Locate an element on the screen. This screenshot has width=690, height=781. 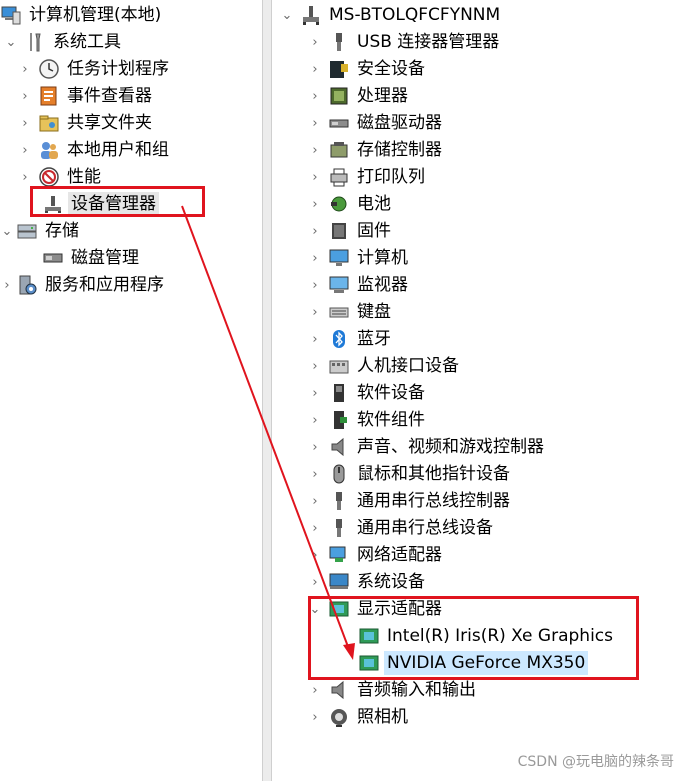
tree-item: › 软件组件 is located at coordinates (368, 420).